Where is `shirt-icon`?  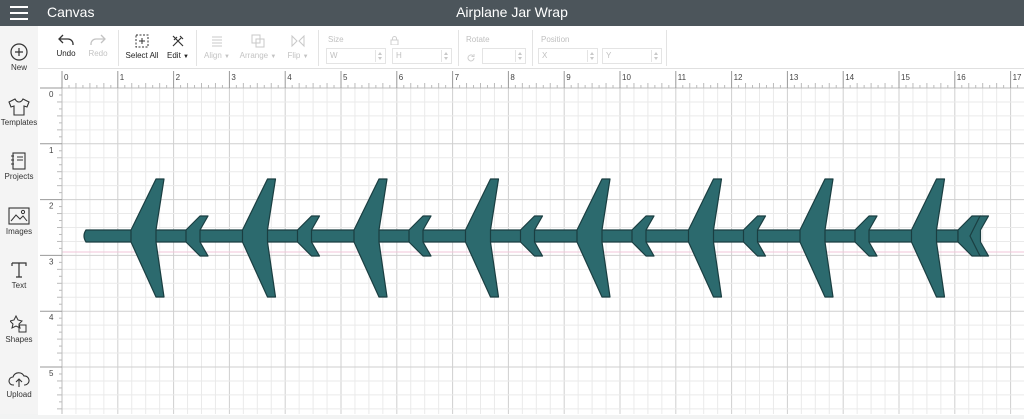
shirt-icon is located at coordinates (19, 107).